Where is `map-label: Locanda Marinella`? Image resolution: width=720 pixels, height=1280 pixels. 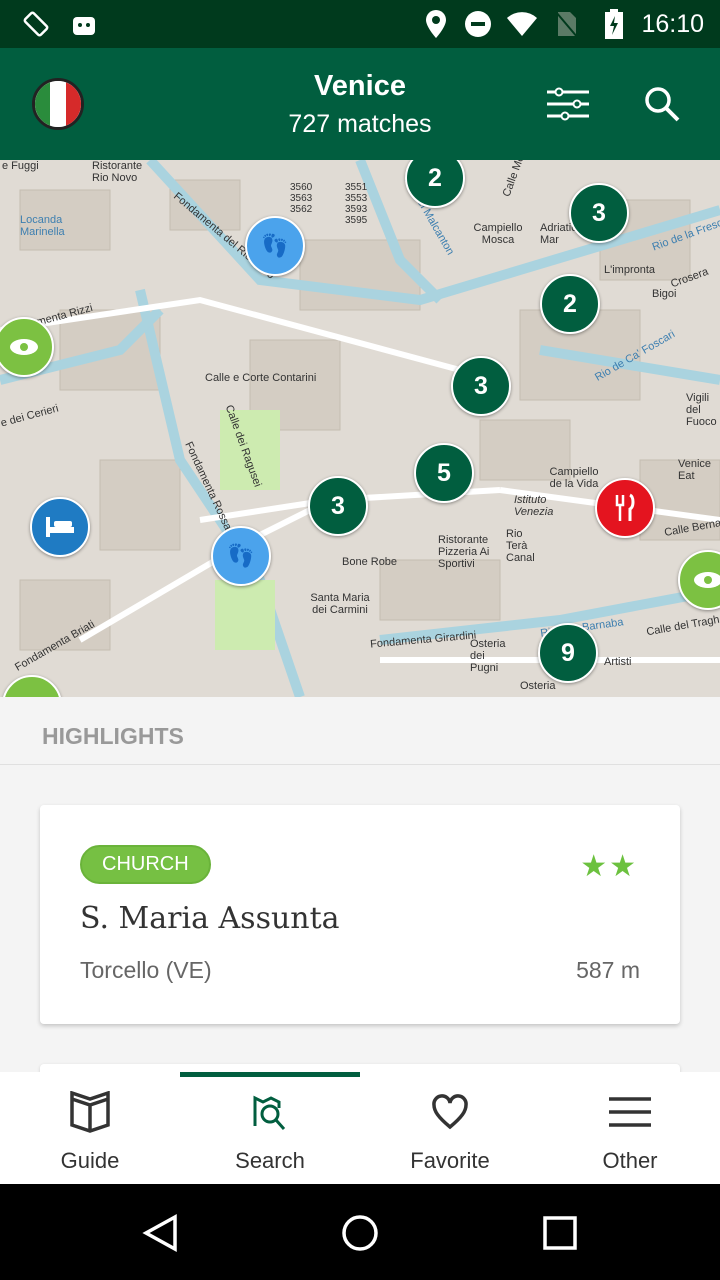
map-label: Locanda Marinella is located at coordinates (42, 226).